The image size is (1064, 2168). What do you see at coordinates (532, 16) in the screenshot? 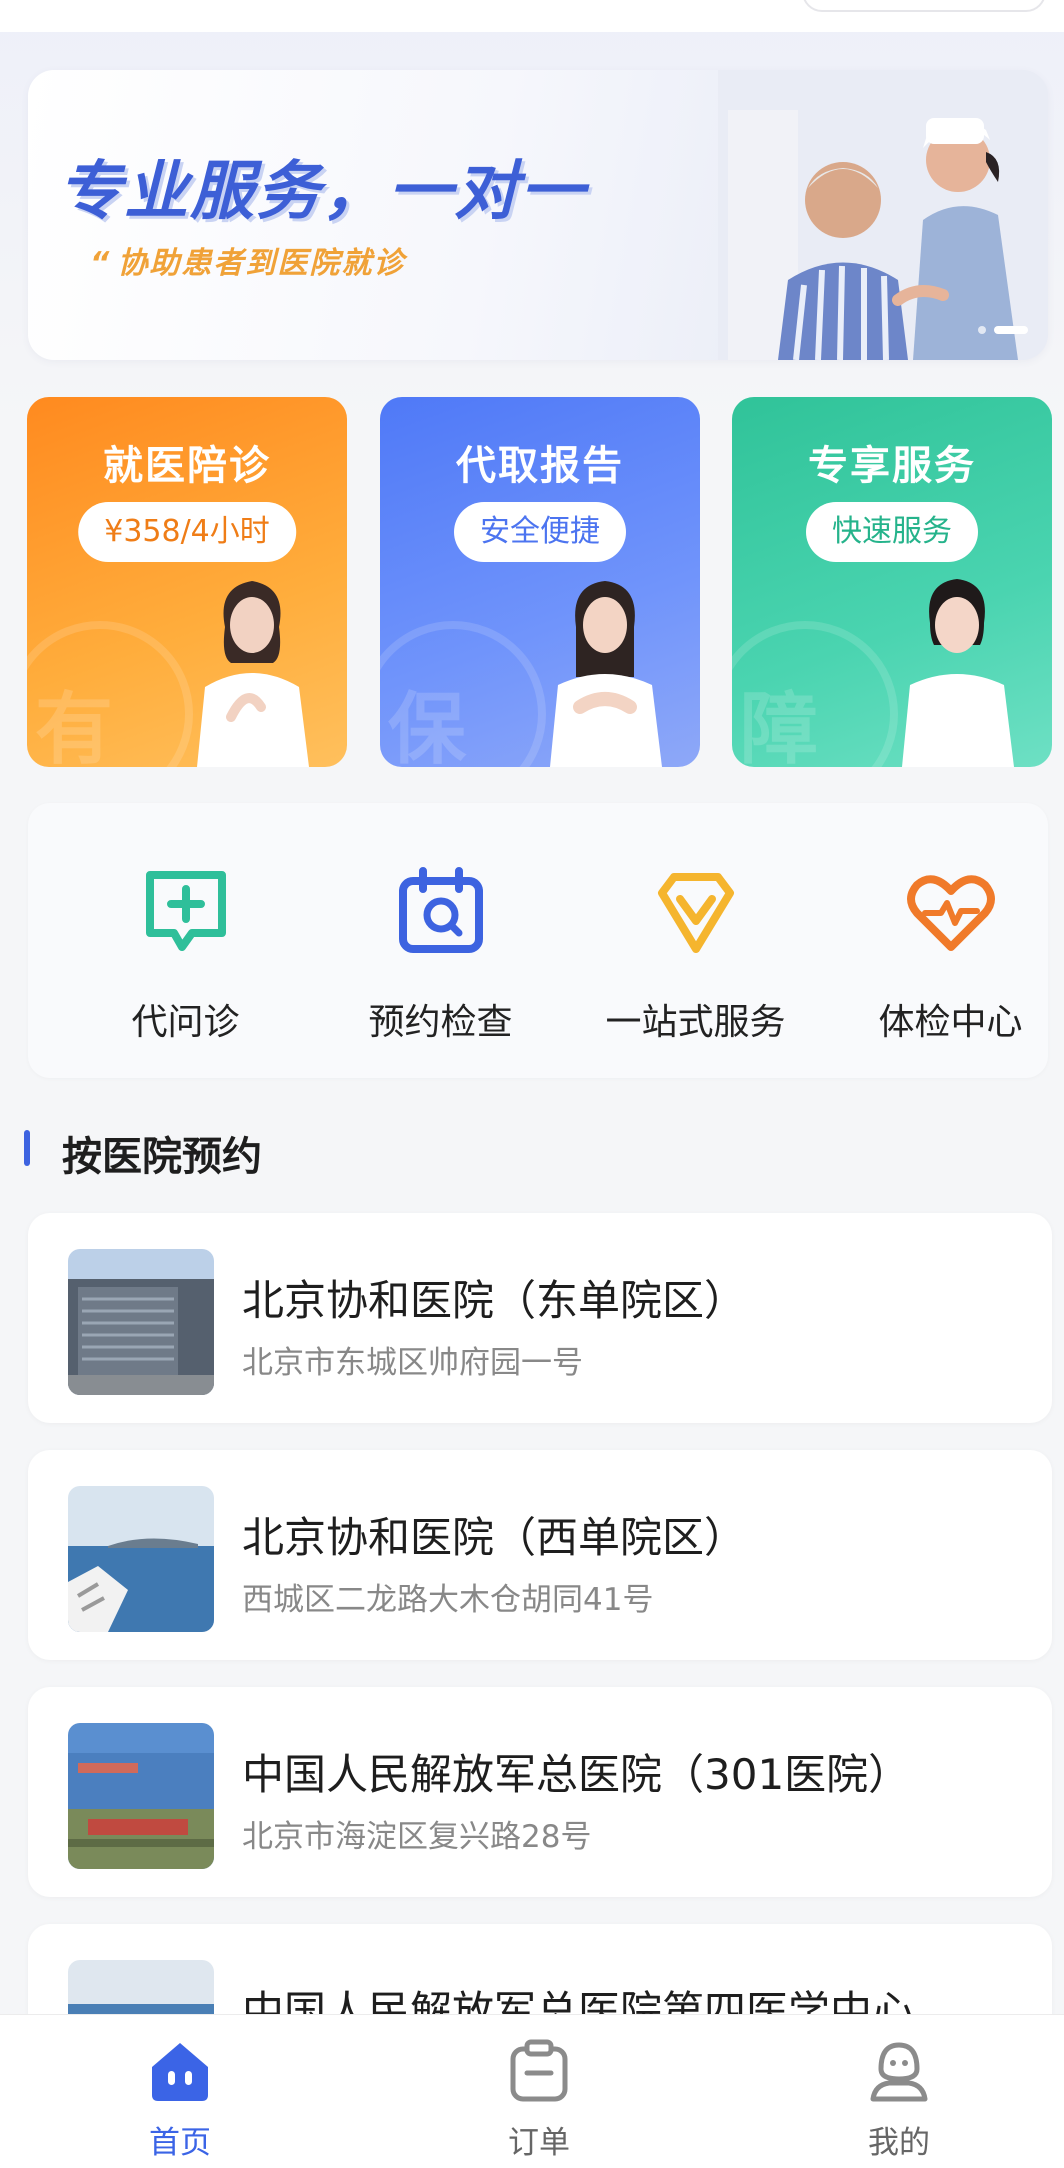
I see `top-bar` at bounding box center [532, 16].